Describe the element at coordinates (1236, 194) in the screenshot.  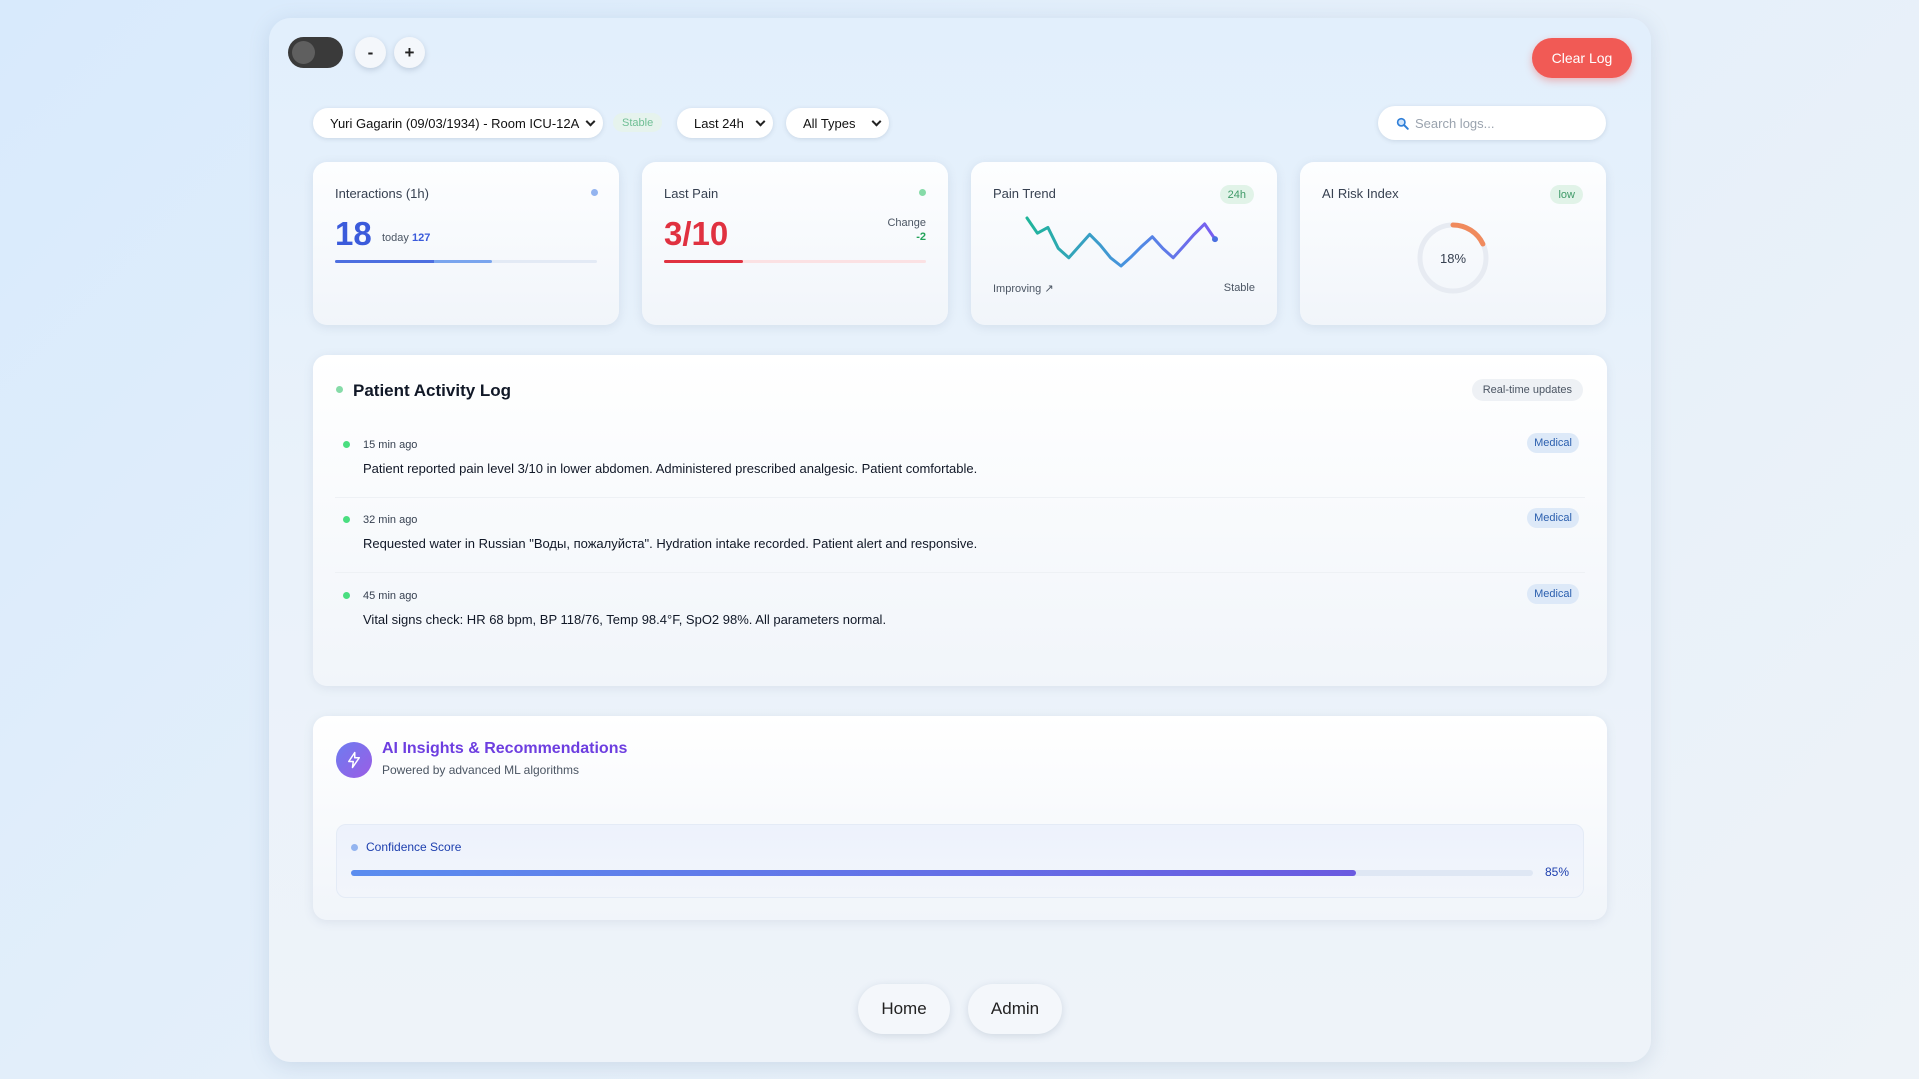
I see `range-badge: 24h` at that location.